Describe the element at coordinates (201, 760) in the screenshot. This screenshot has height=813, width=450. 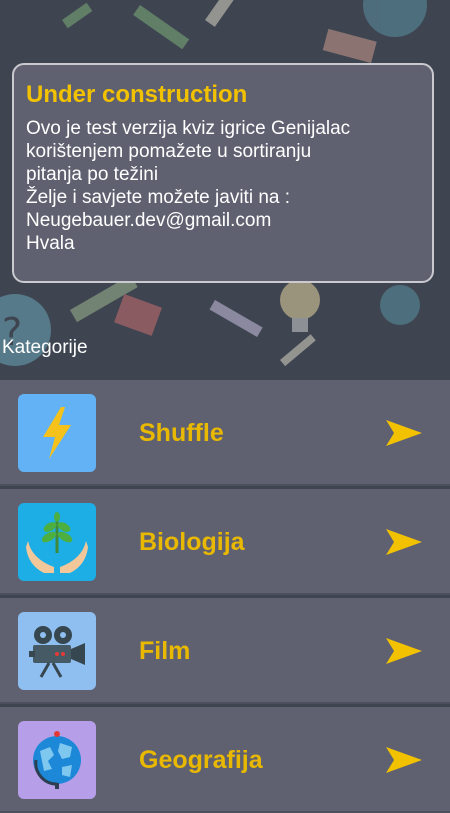
I see `category-label: Geografija` at that location.